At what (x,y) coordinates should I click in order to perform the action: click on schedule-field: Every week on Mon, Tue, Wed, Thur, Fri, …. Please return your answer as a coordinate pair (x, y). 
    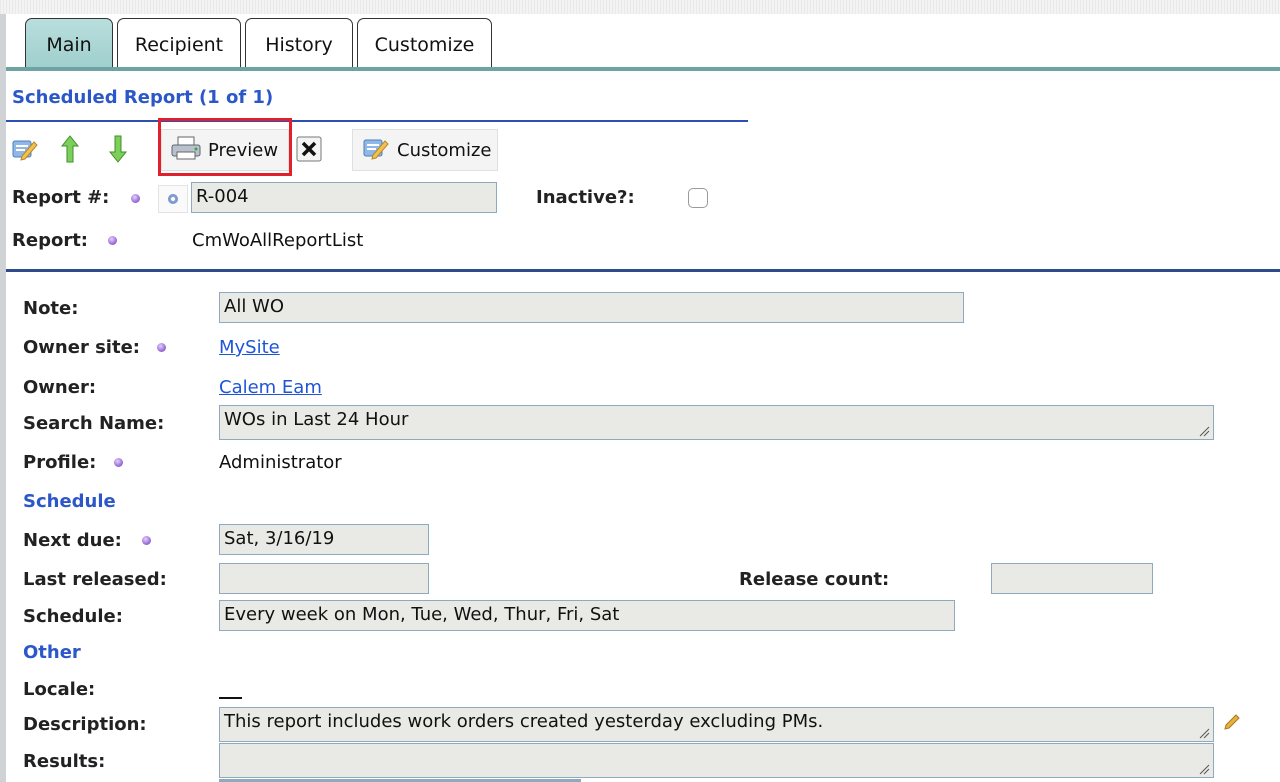
    Looking at the image, I should click on (587, 615).